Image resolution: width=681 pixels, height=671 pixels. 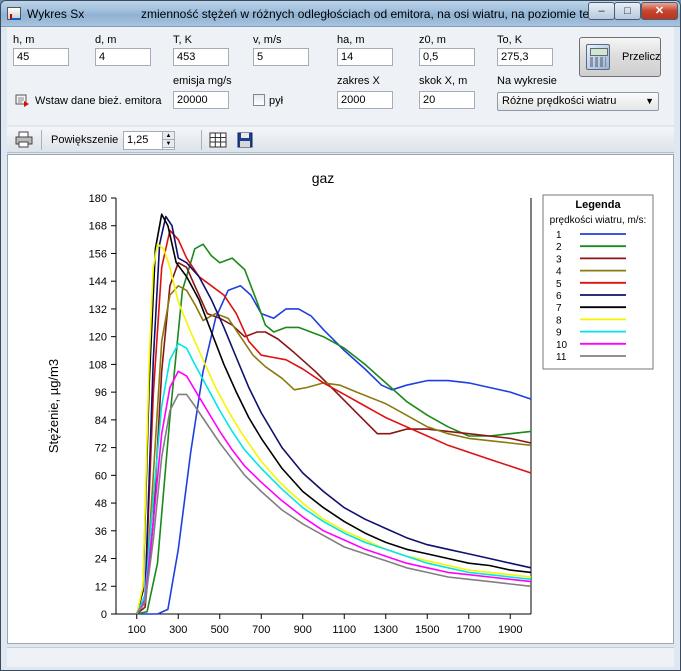 What do you see at coordinates (559, 284) in the screenshot?
I see `legend-label-5: 5` at bounding box center [559, 284].